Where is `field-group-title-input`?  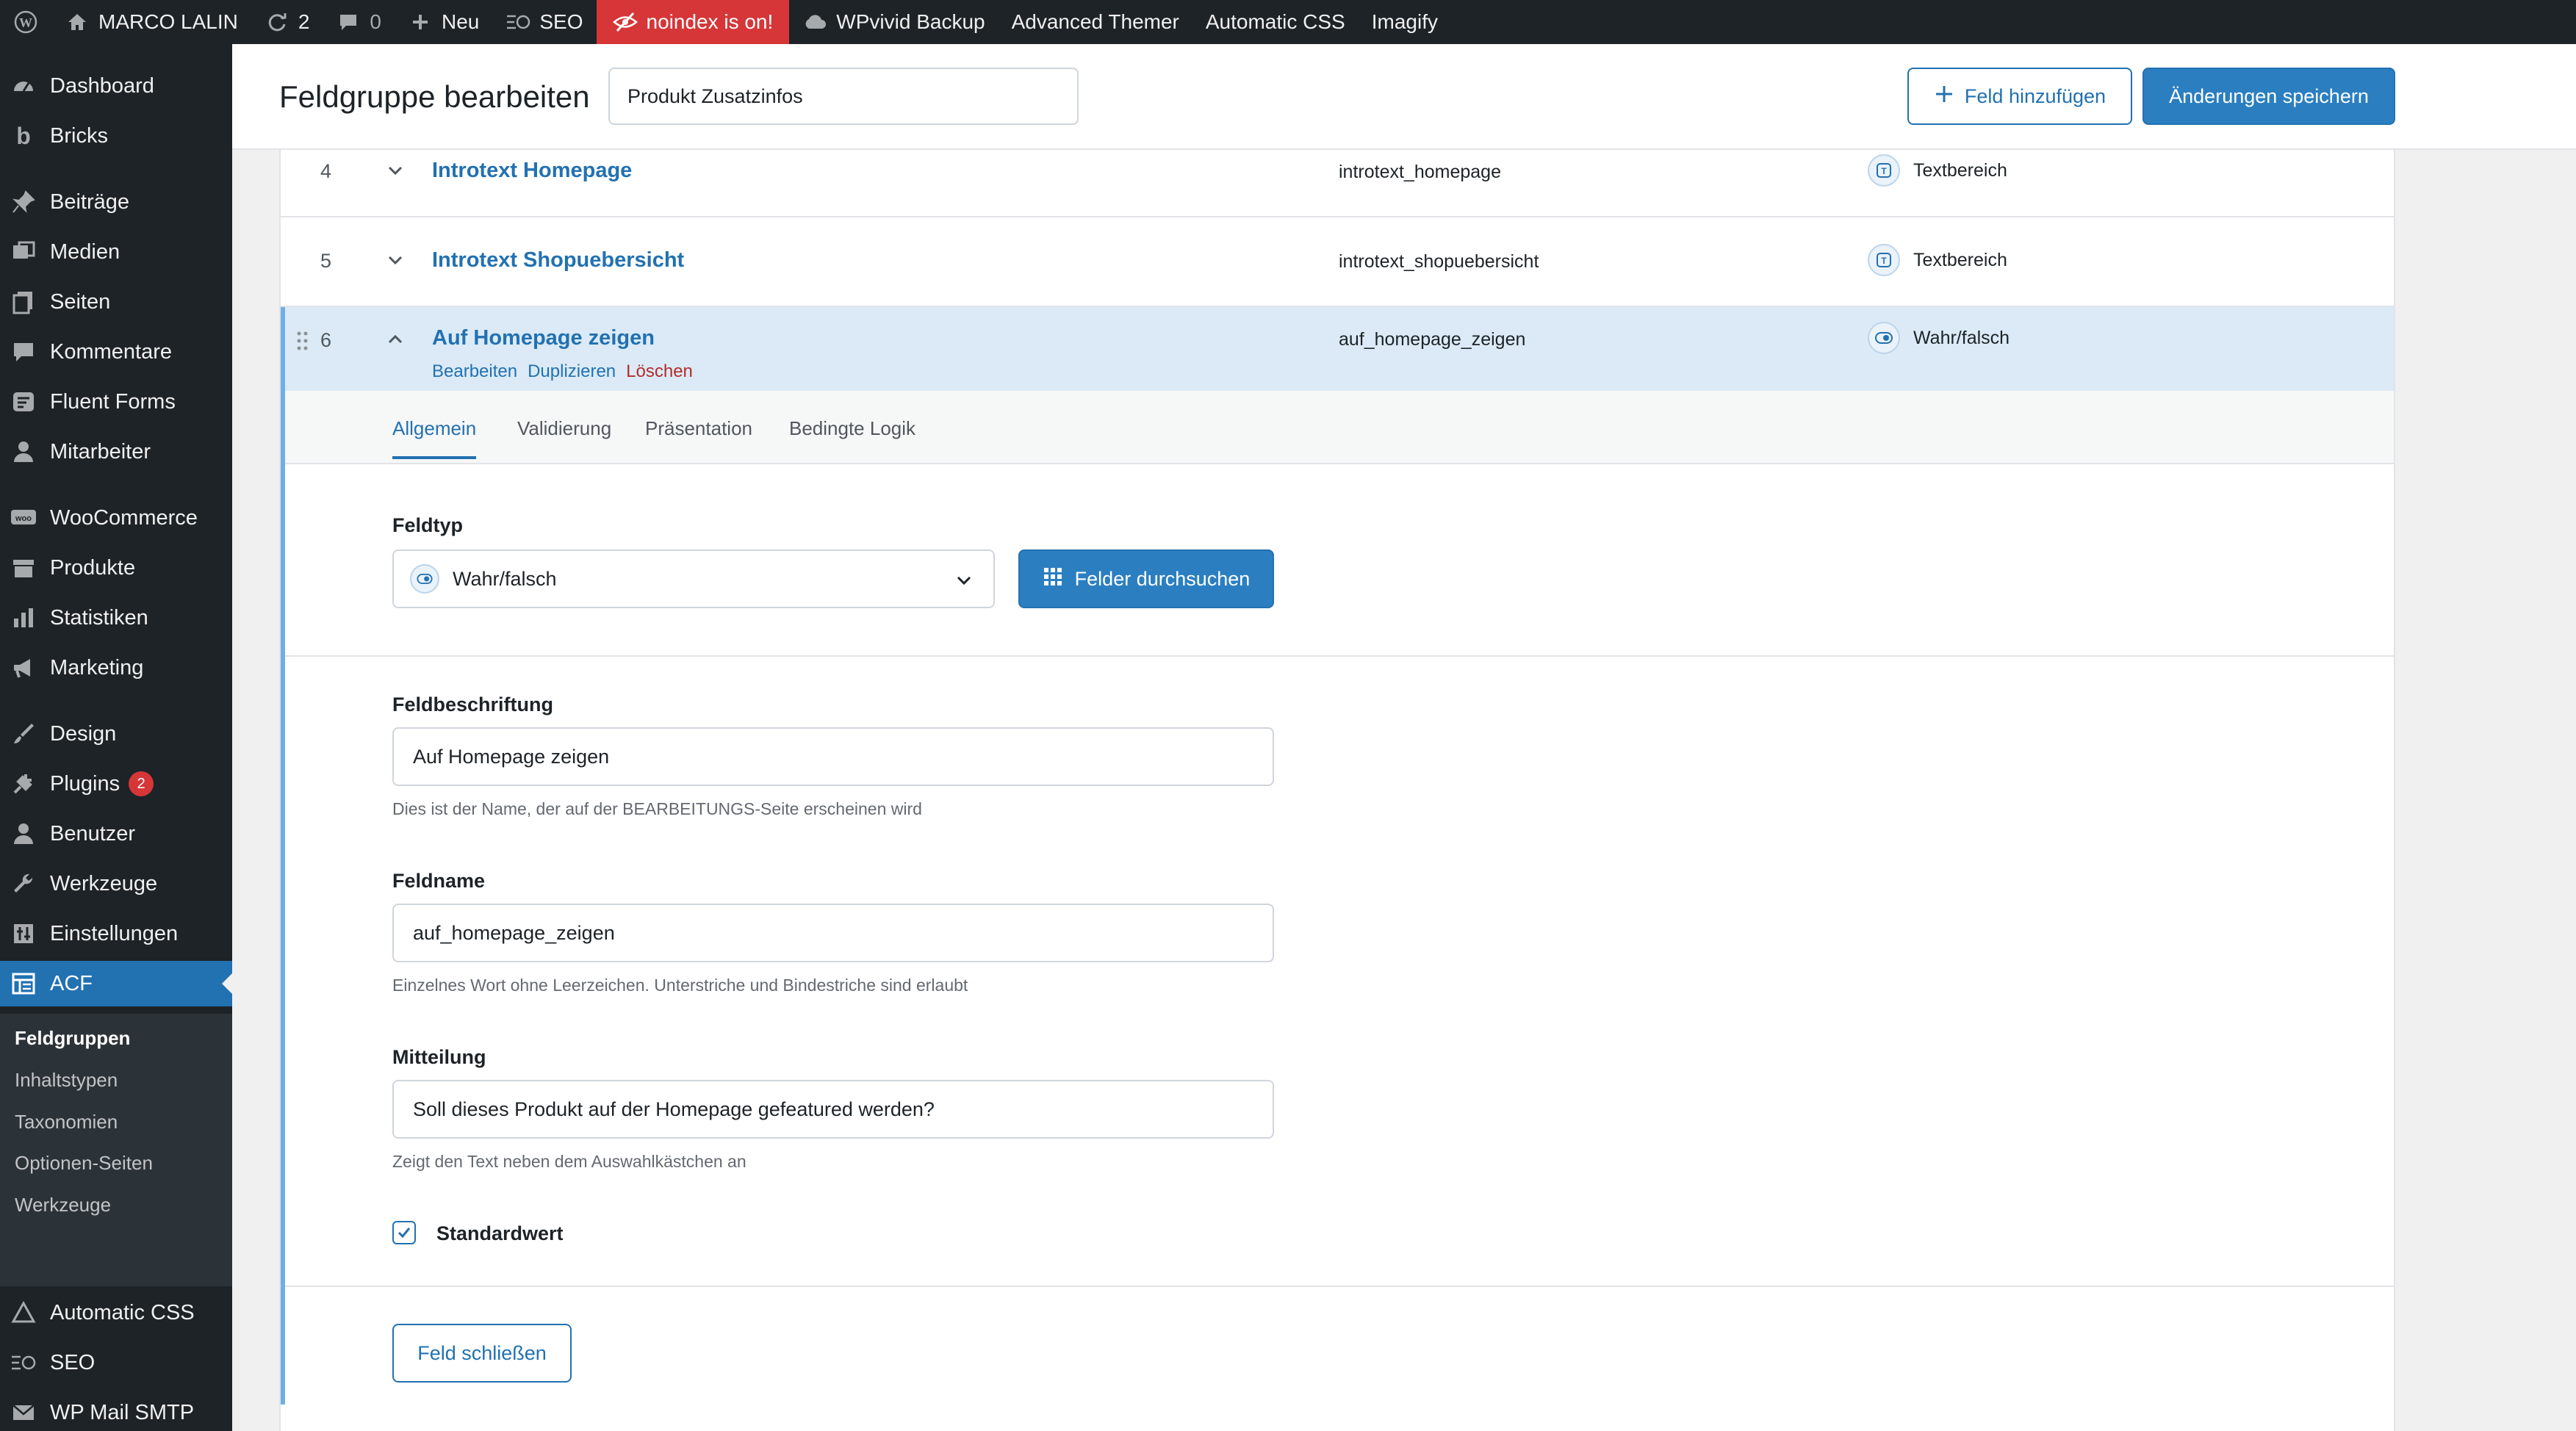 field-group-title-input is located at coordinates (844, 96).